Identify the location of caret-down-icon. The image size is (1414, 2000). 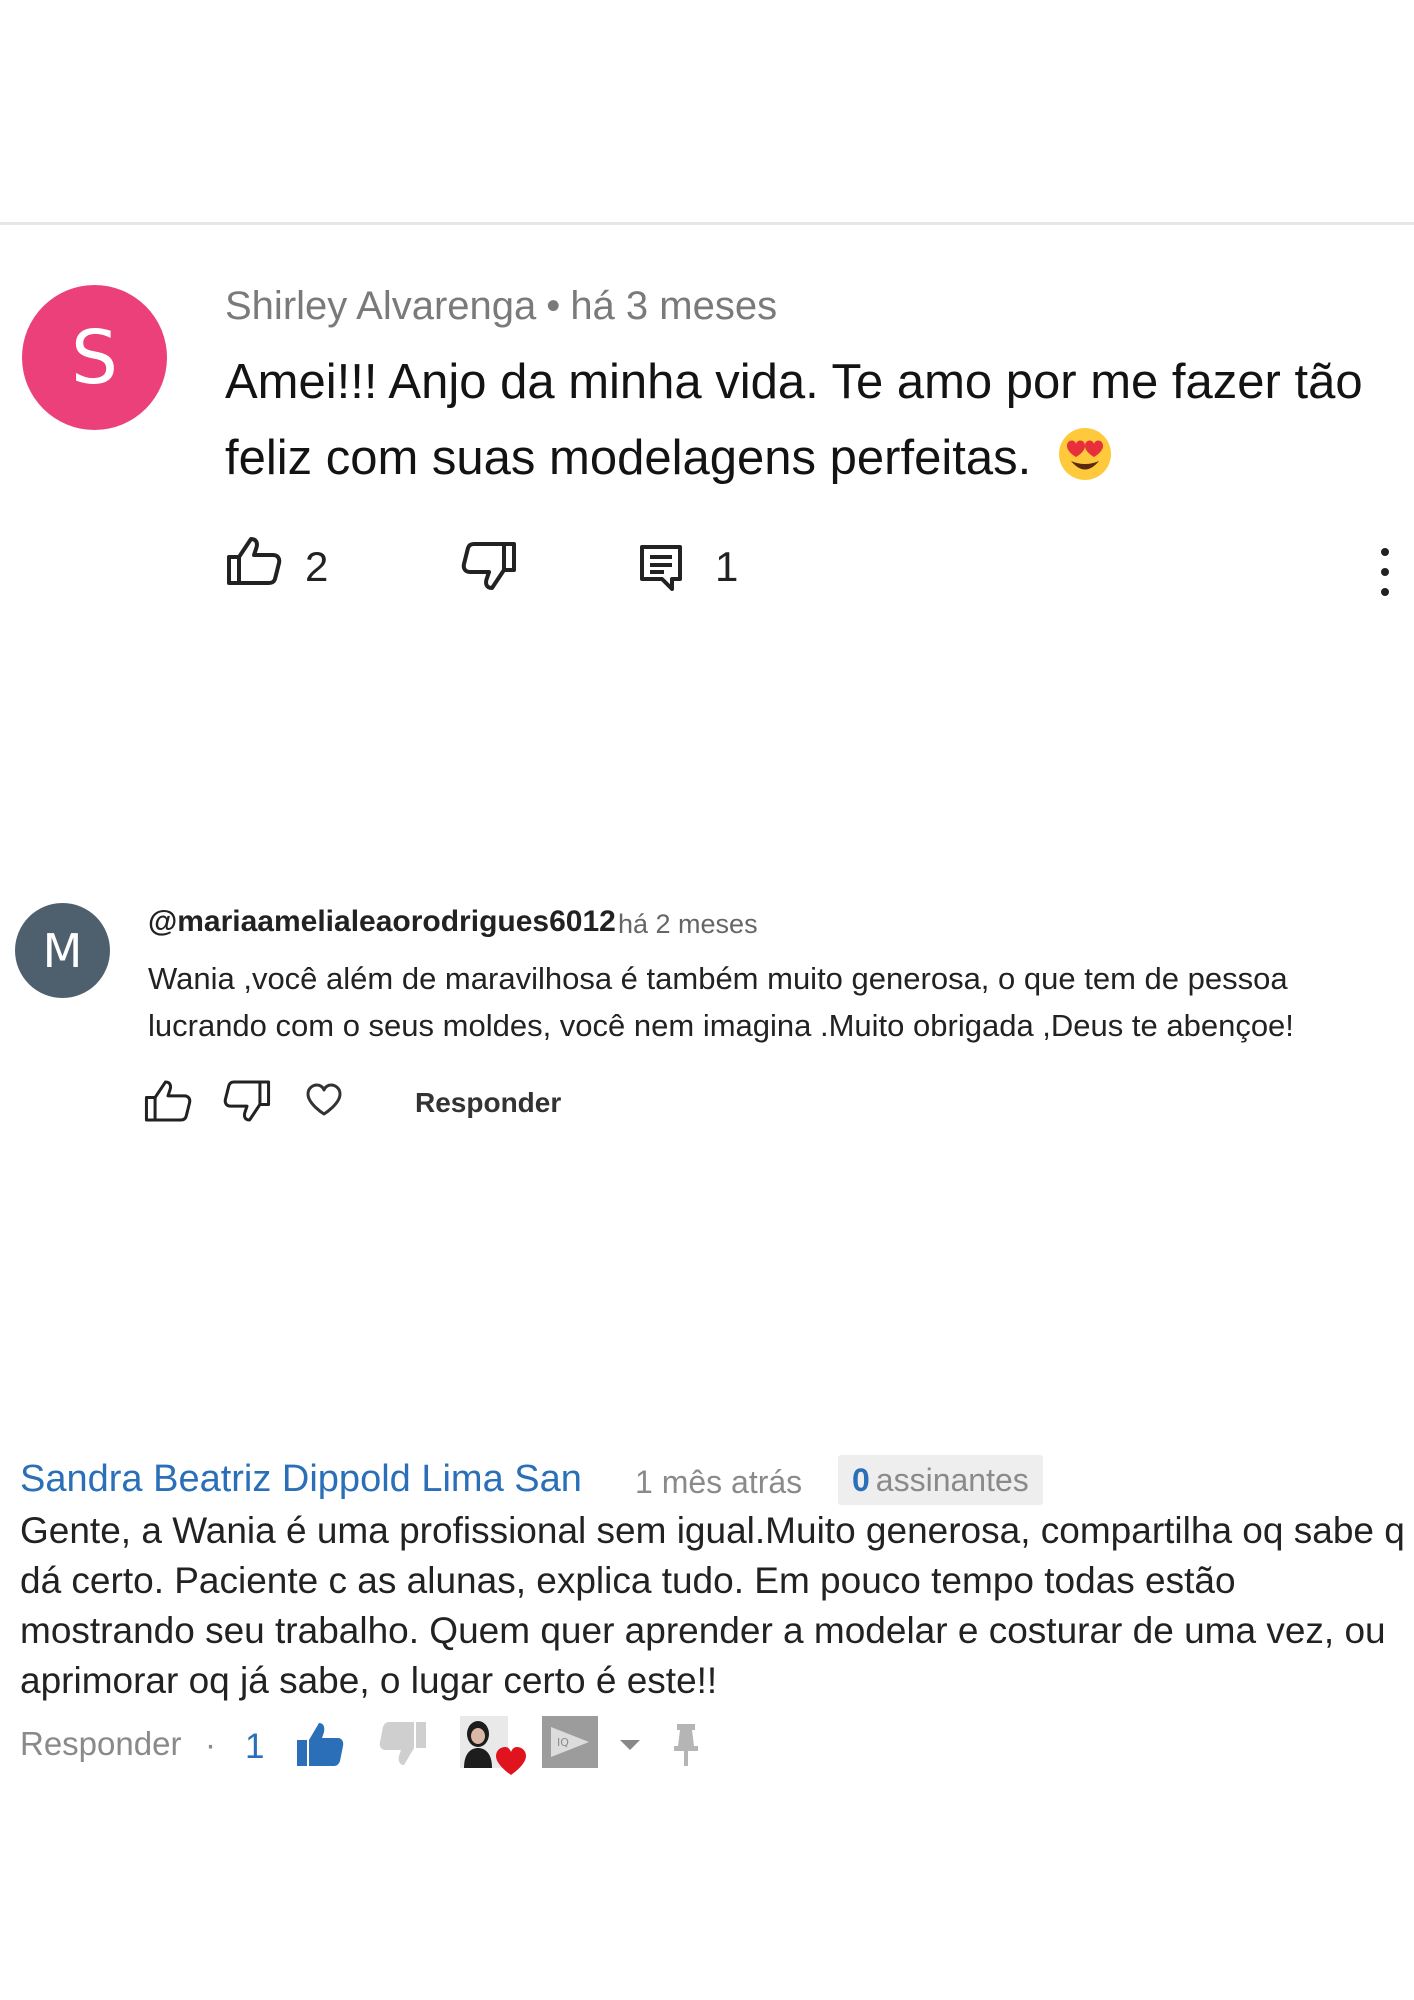
(630, 1745).